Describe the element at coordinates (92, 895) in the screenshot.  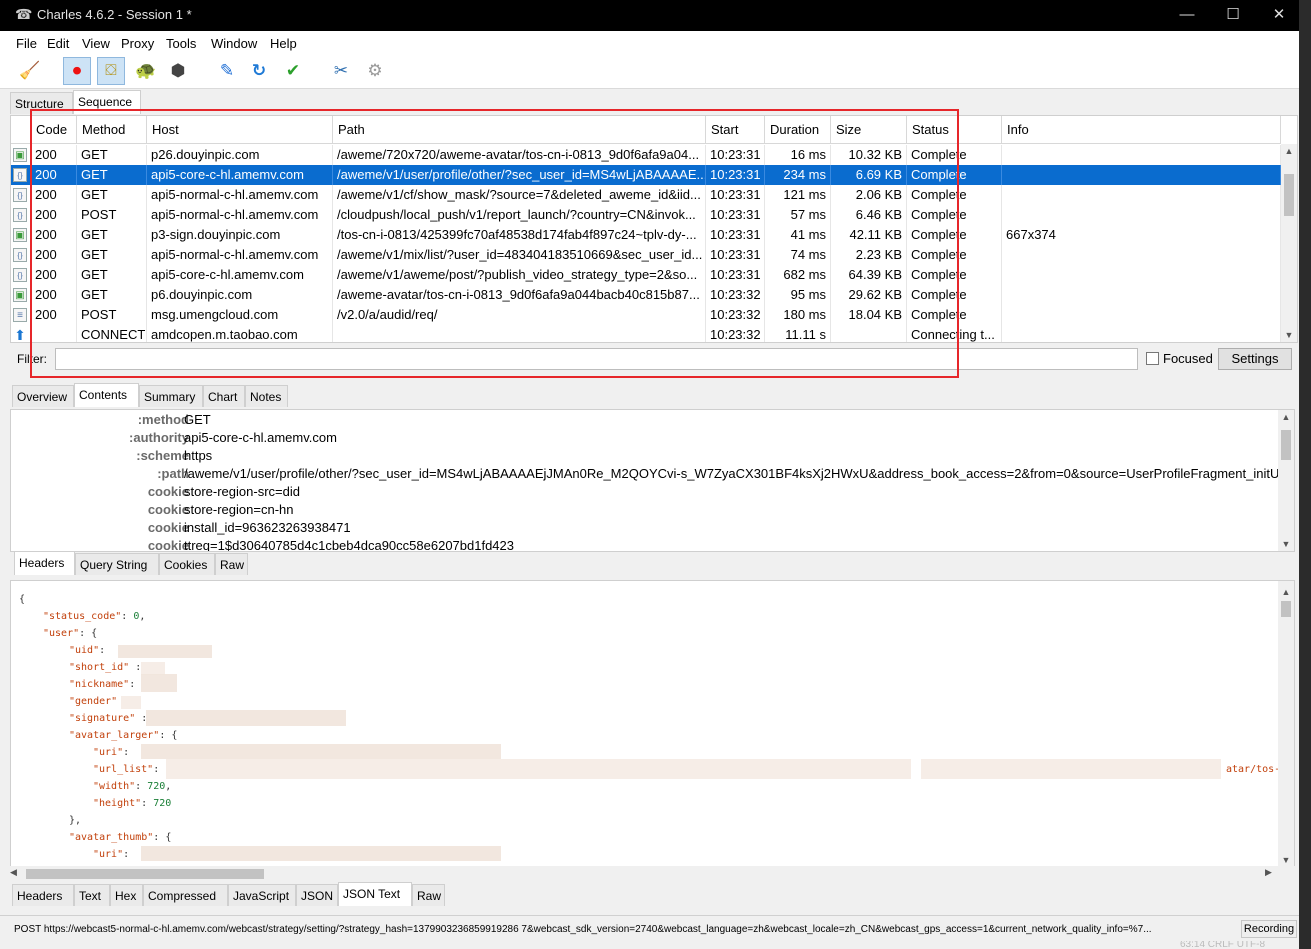
I see `tab-text: Text` at that location.